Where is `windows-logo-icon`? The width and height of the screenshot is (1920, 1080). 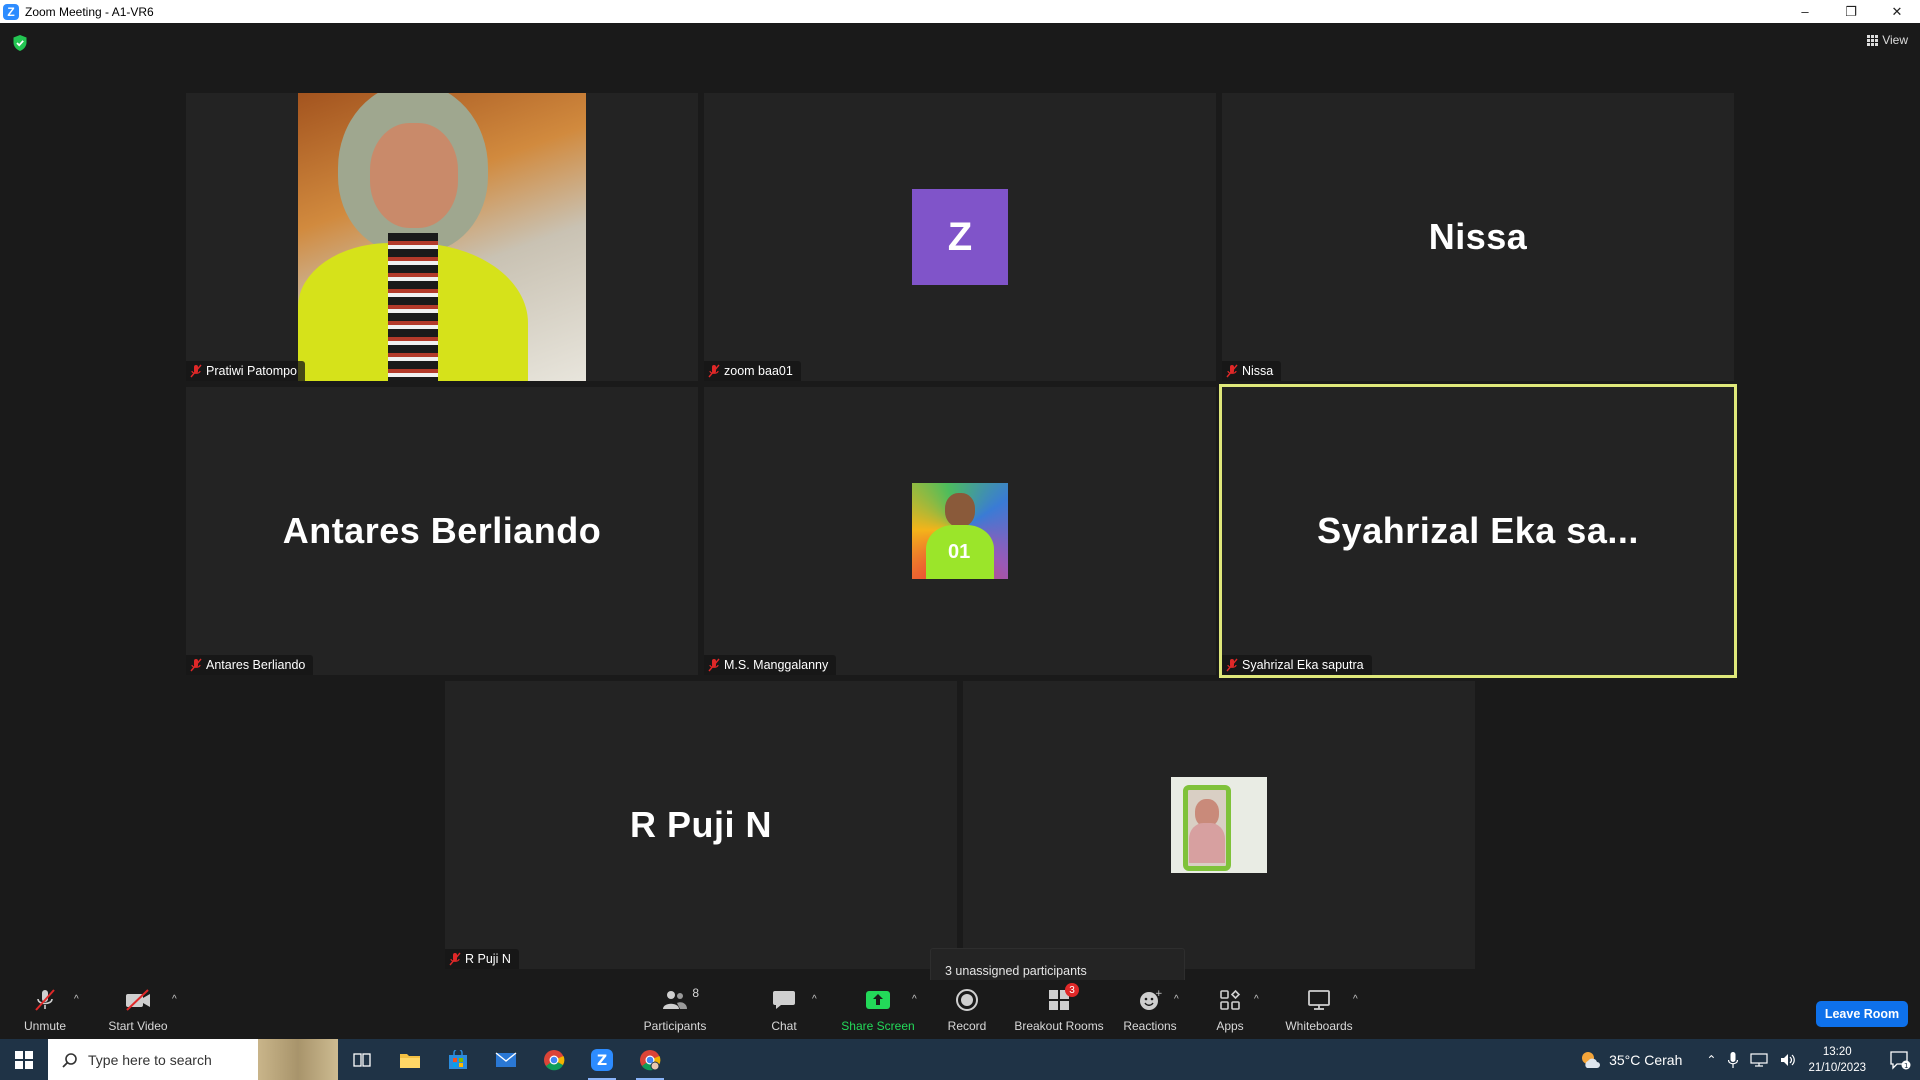 windows-logo-icon is located at coordinates (24, 1059).